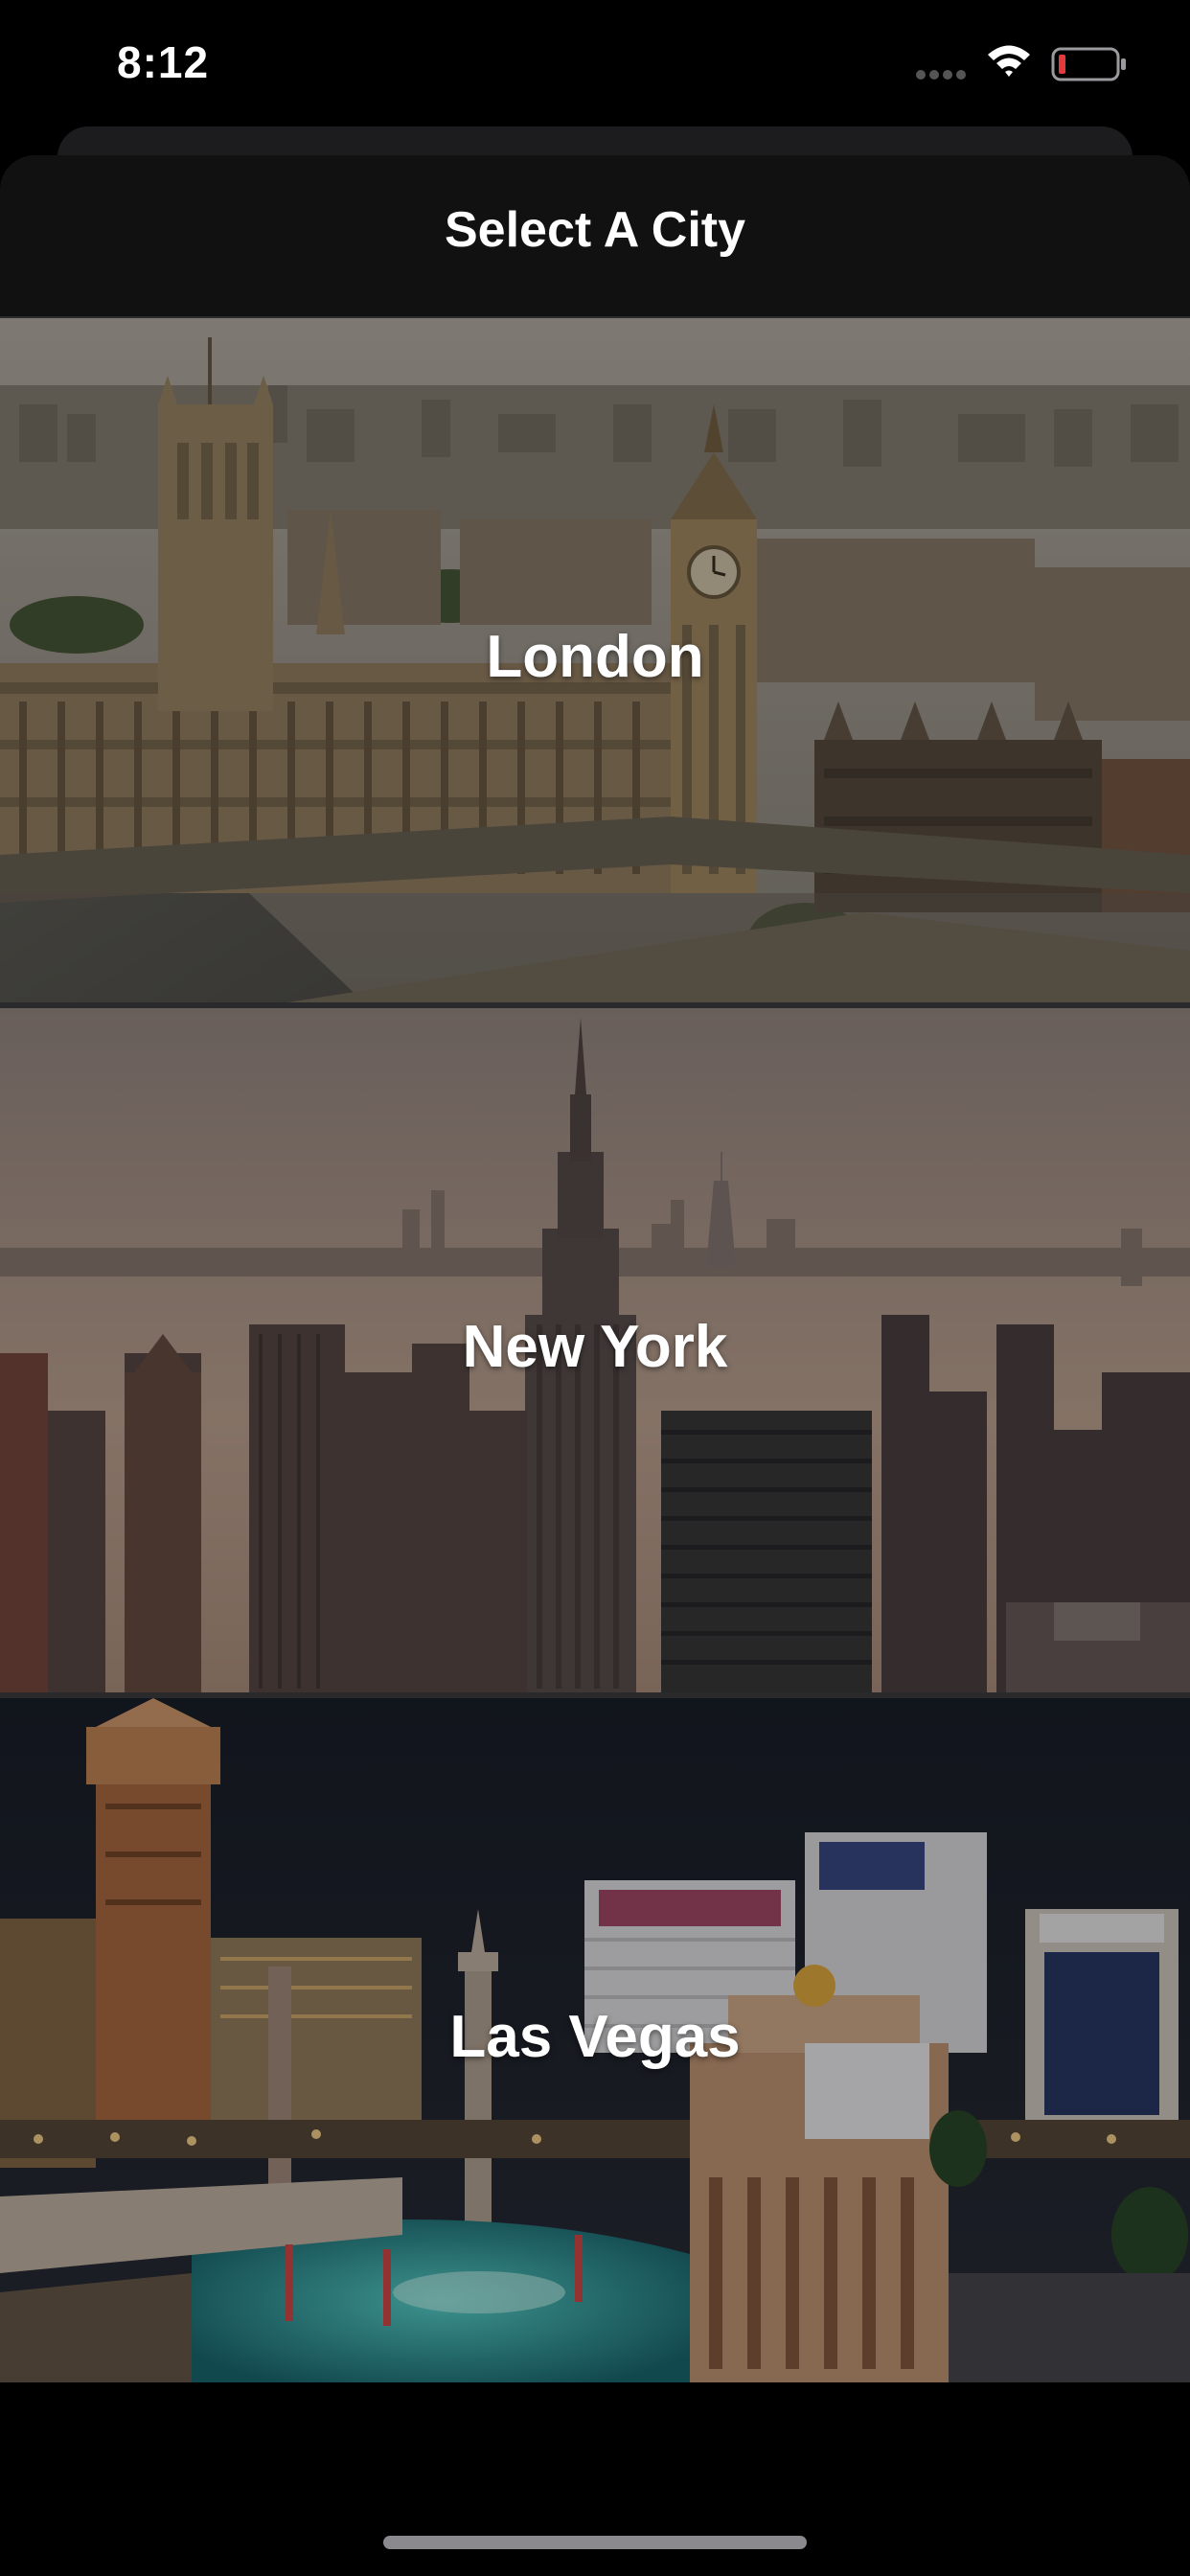 The height and width of the screenshot is (2576, 1190). I want to click on city-label-las-vegas: Las Vegas, so click(595, 2037).